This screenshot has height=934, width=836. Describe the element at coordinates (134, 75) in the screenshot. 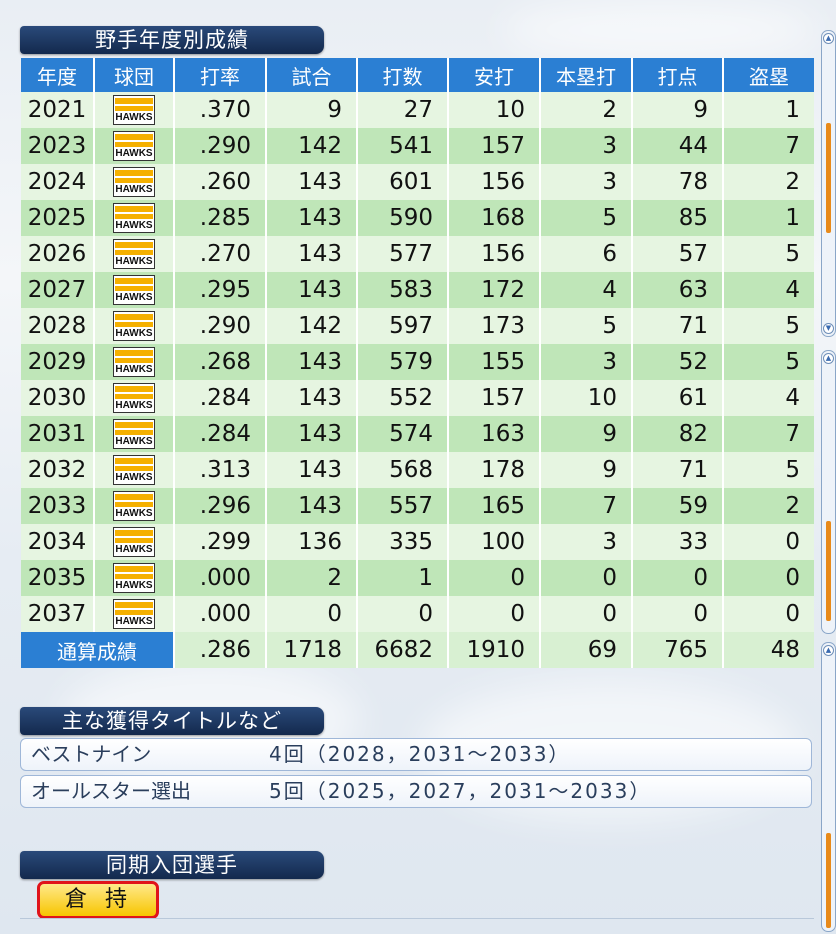

I see `header-team: 球団` at that location.